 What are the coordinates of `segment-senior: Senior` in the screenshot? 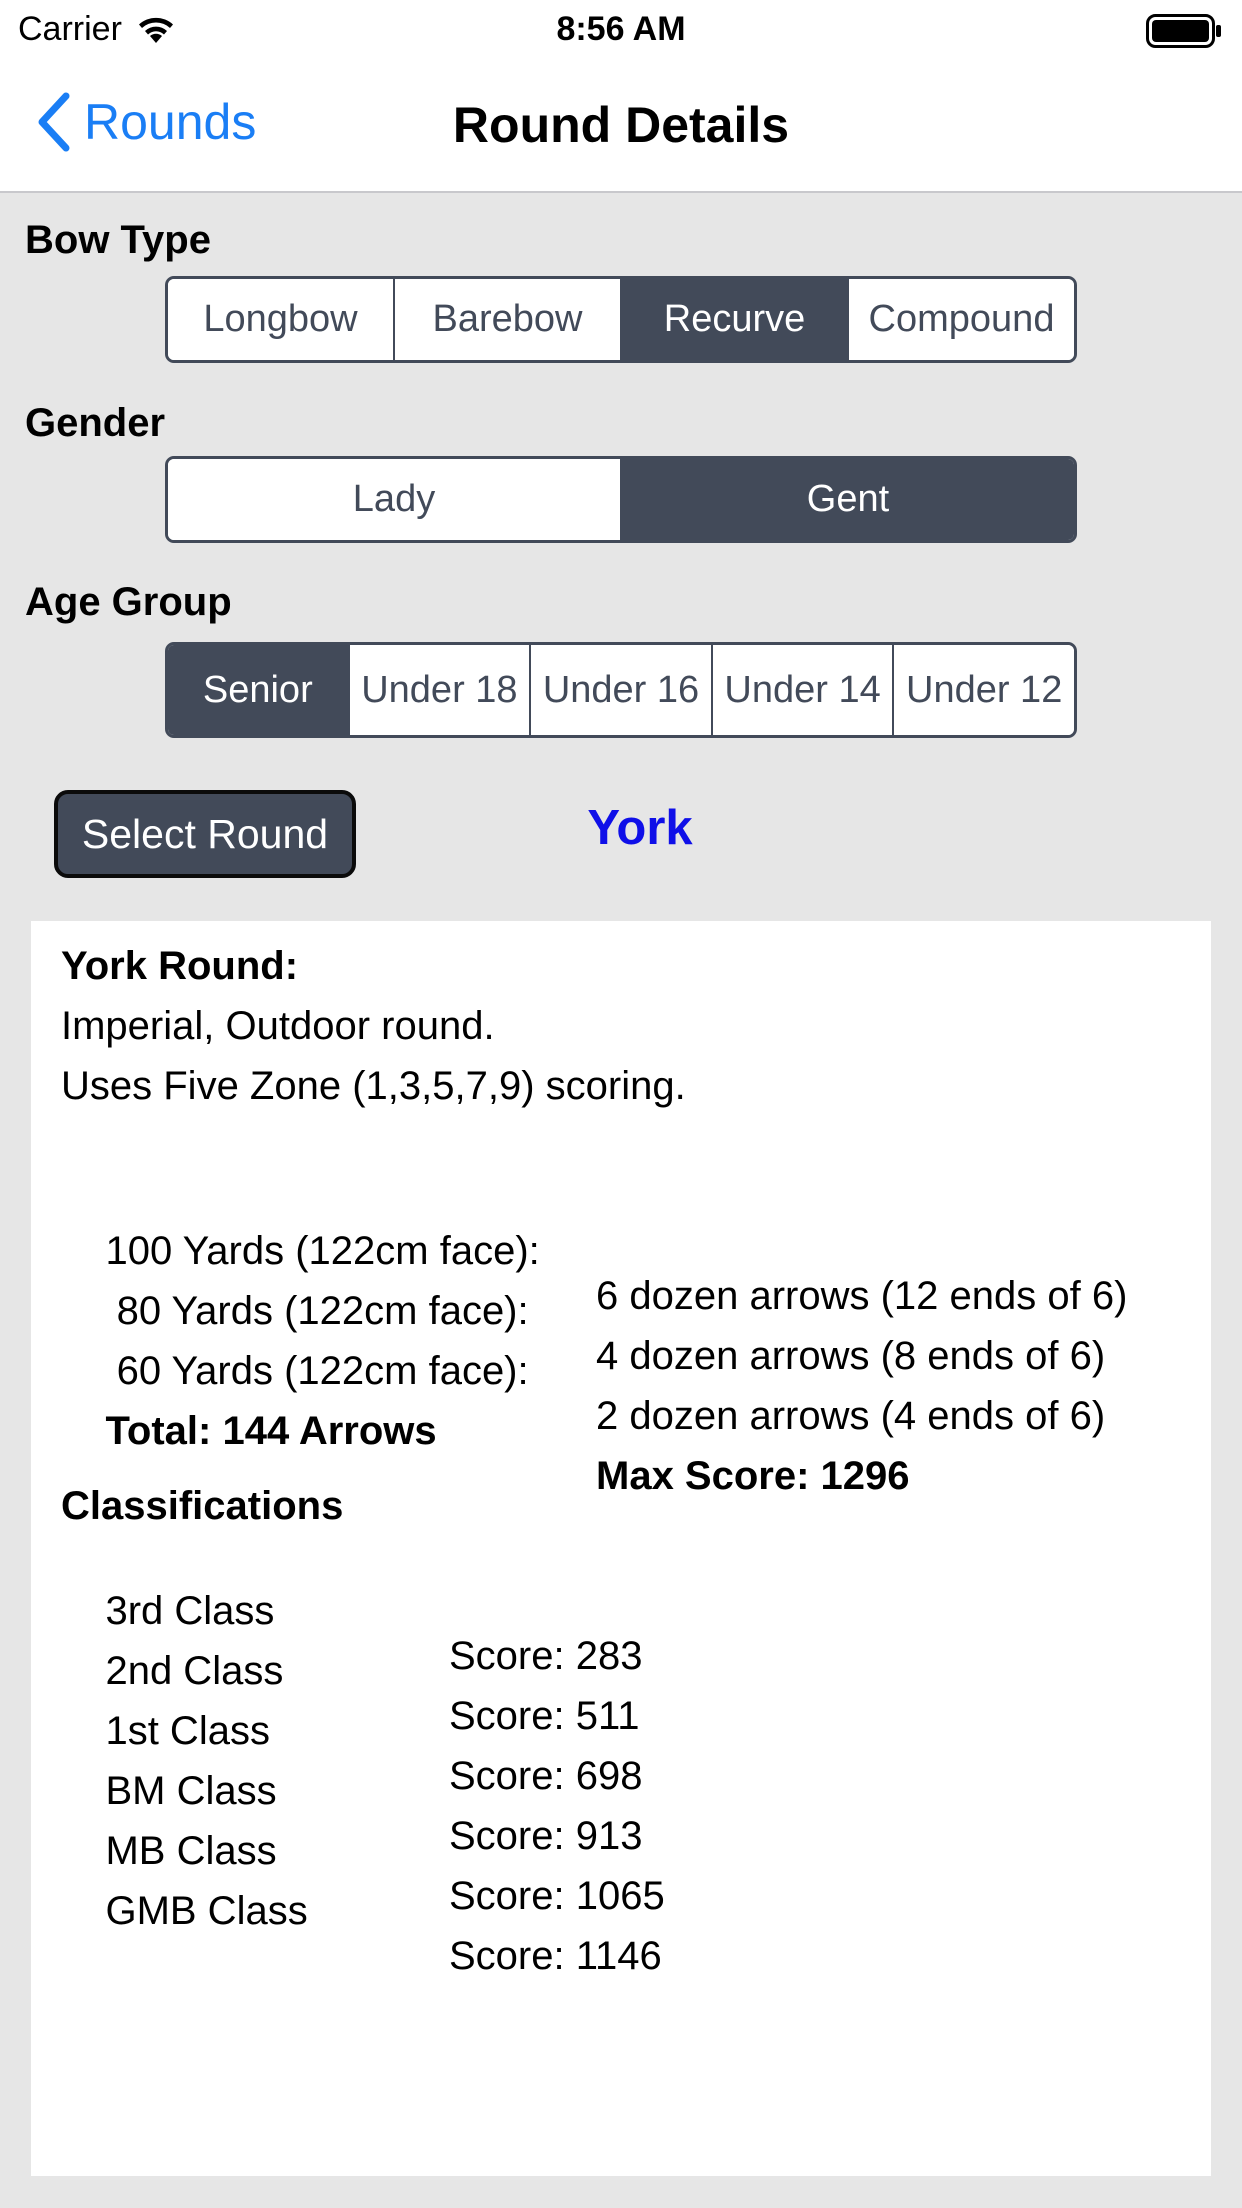 It's located at (258, 690).